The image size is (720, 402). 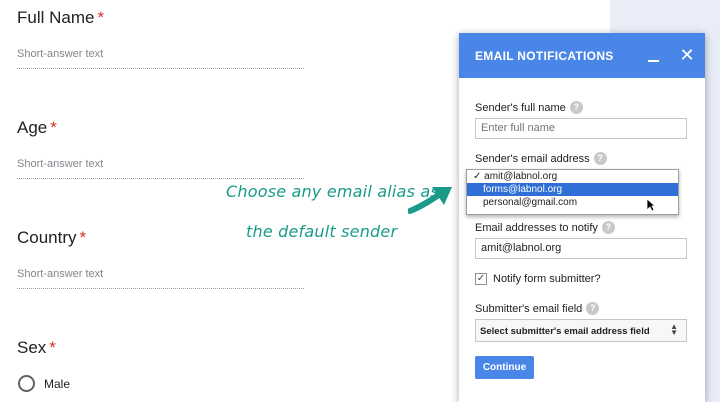 What do you see at coordinates (57, 383) in the screenshot?
I see `radio-label: Male` at bounding box center [57, 383].